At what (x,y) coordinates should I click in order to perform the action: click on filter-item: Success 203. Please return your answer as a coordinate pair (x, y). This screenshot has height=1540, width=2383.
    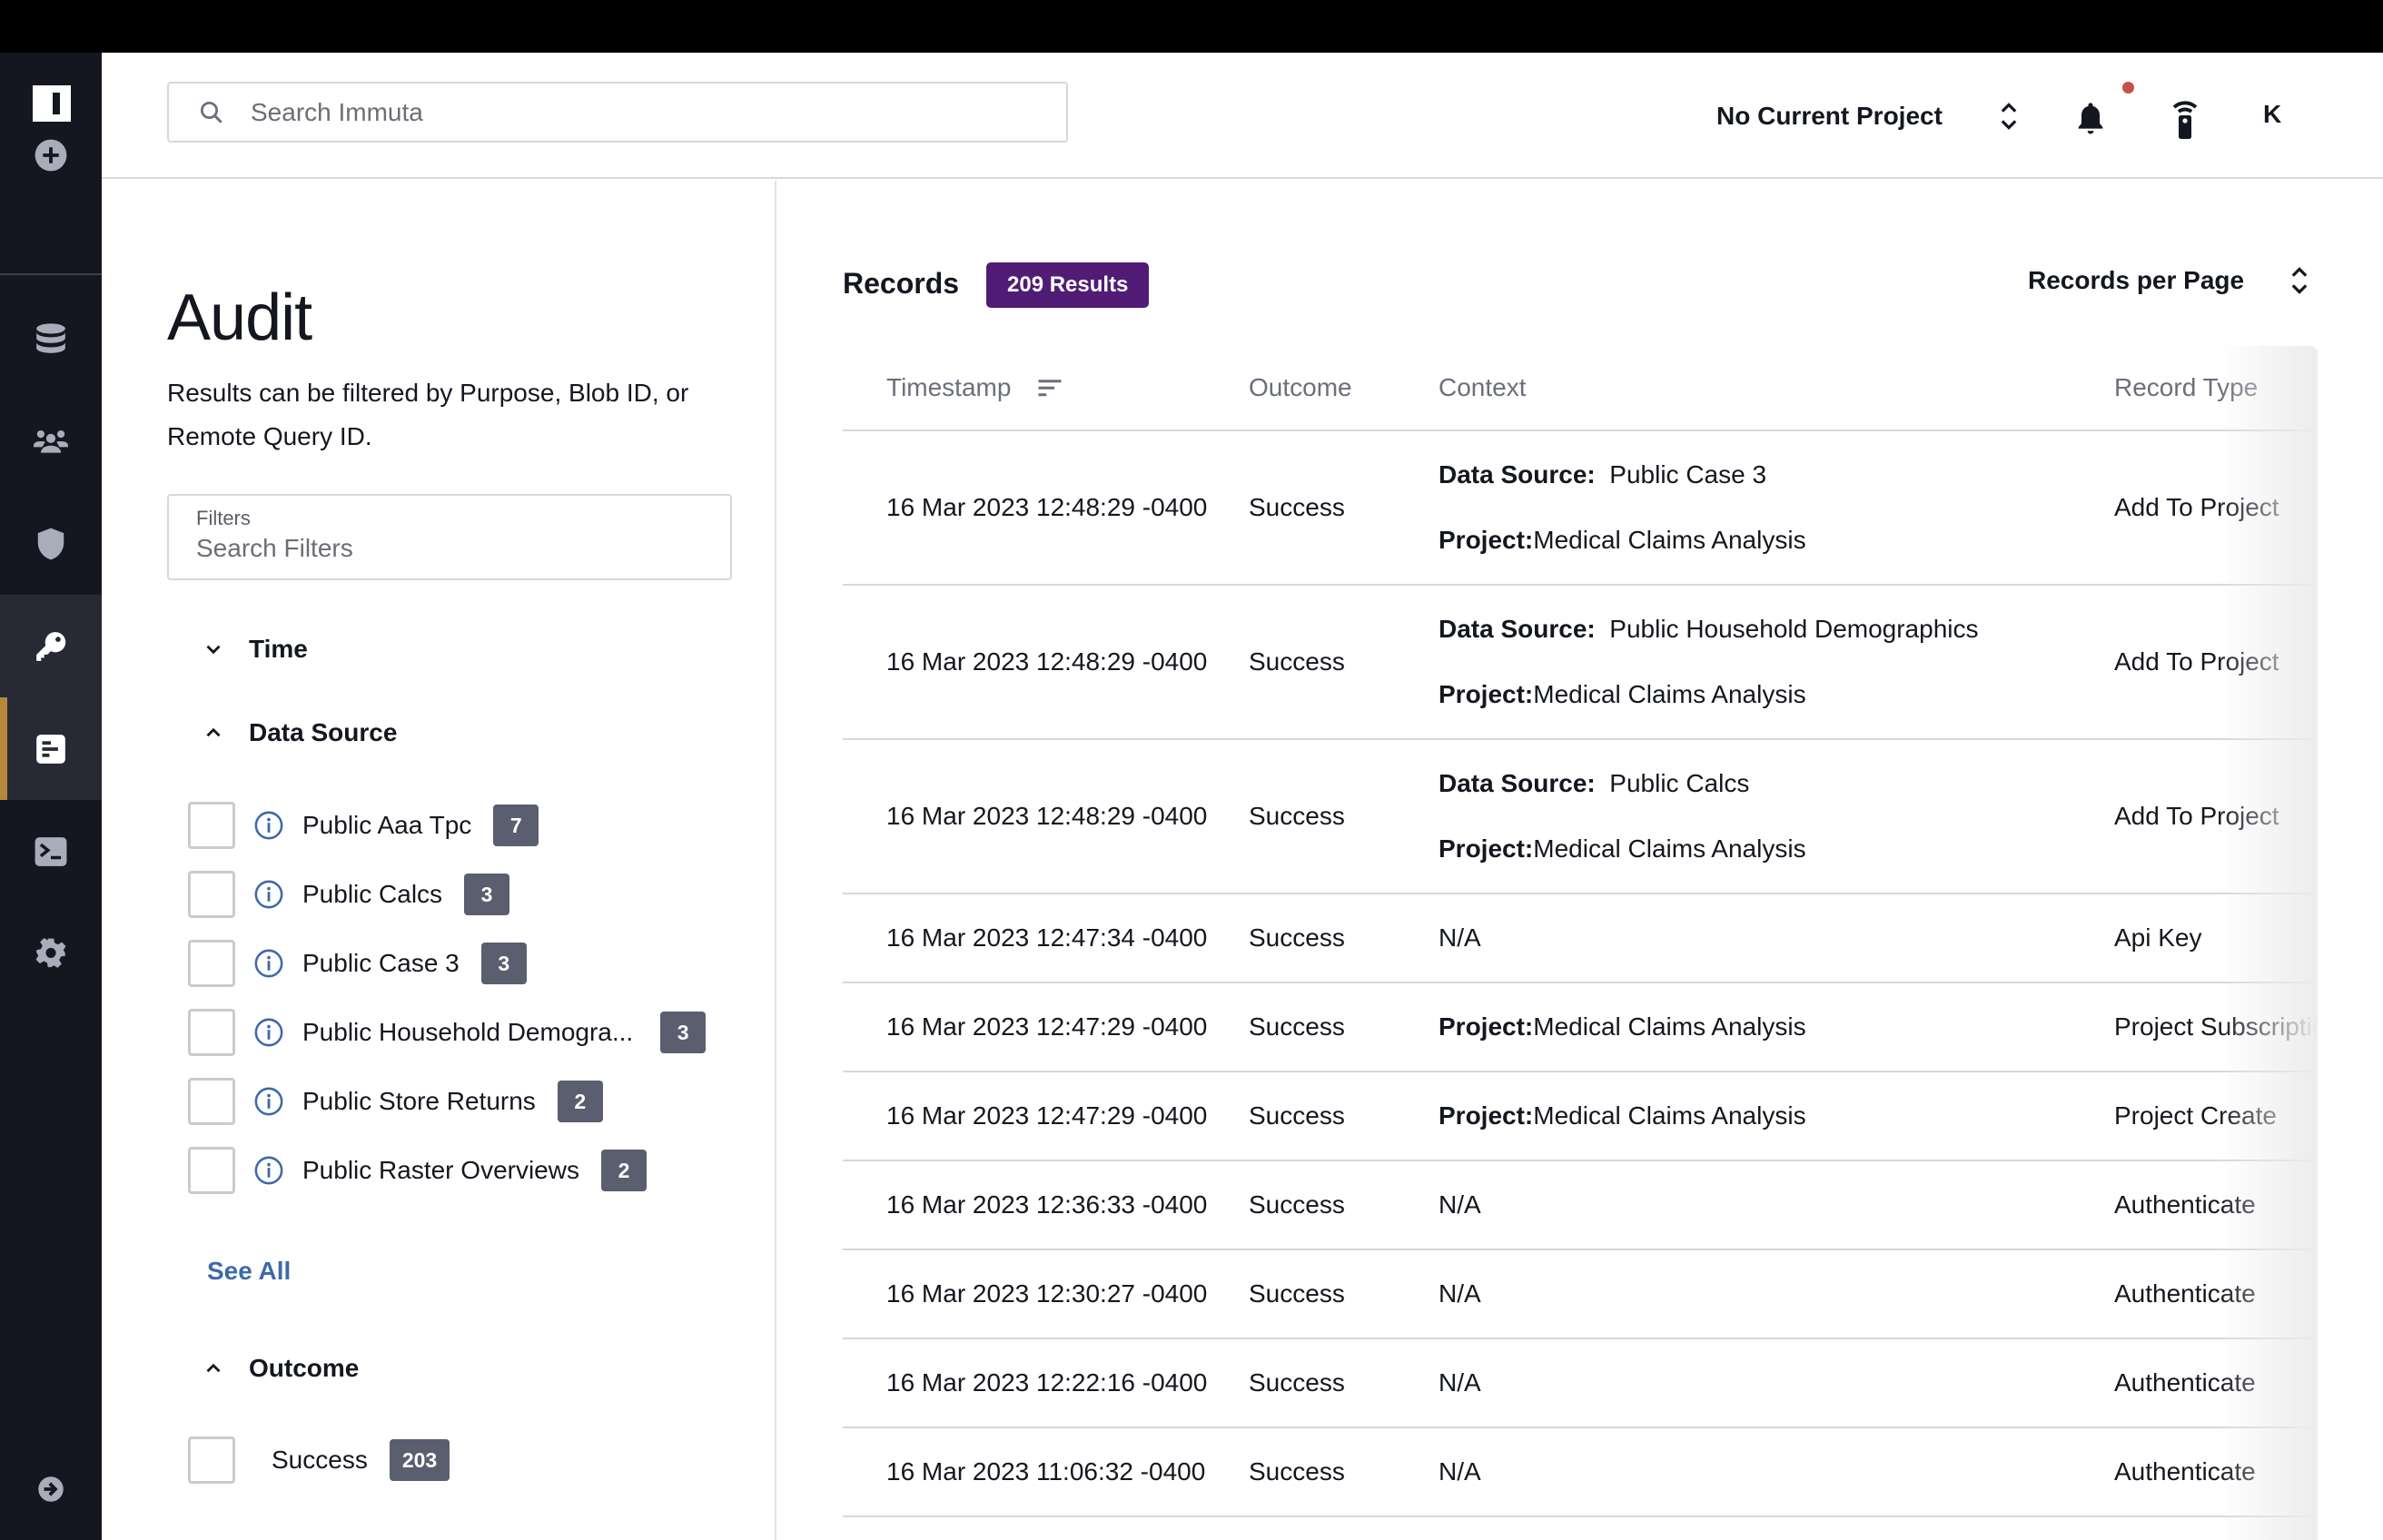
    Looking at the image, I should click on (319, 1460).